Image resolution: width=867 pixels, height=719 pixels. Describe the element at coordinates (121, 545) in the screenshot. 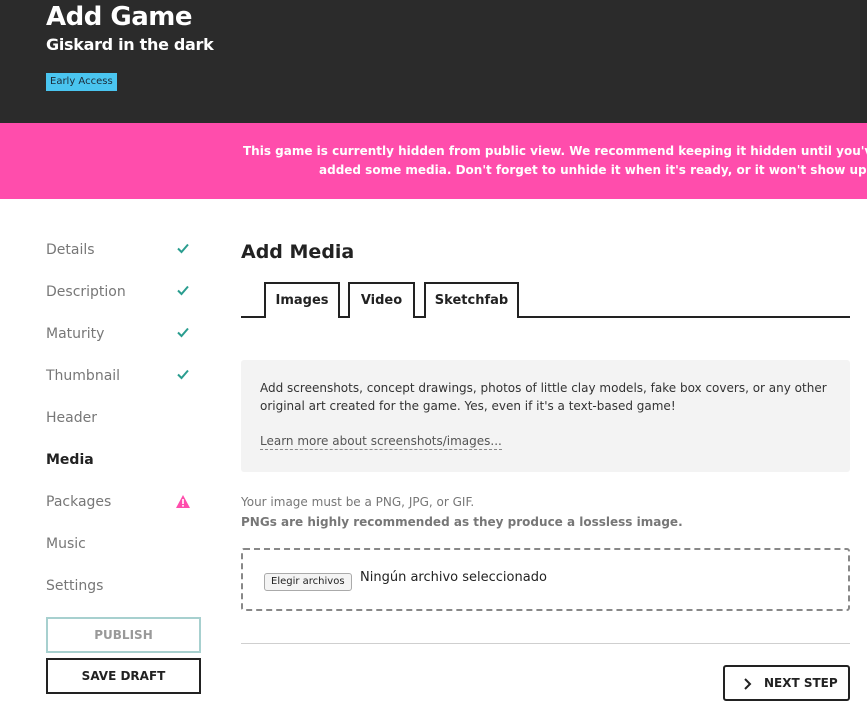

I see `sidebar-item-music: Music` at that location.